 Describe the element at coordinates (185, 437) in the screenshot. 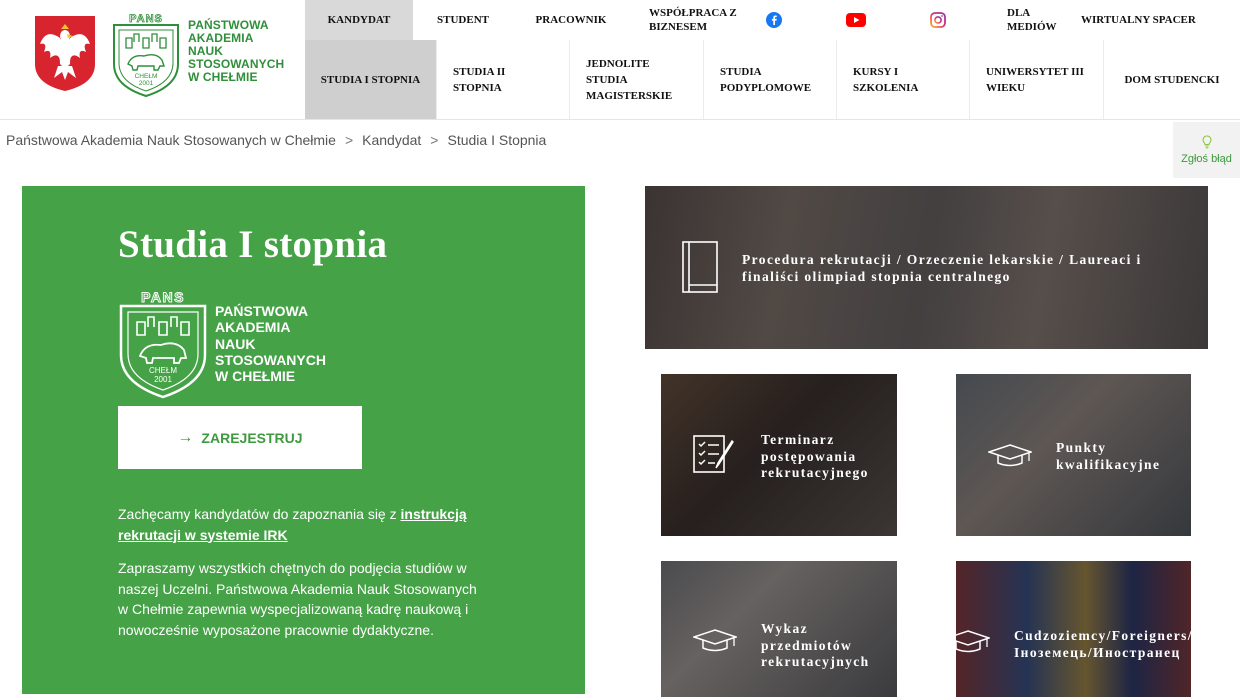

I see `arrow-right-icon: →` at that location.